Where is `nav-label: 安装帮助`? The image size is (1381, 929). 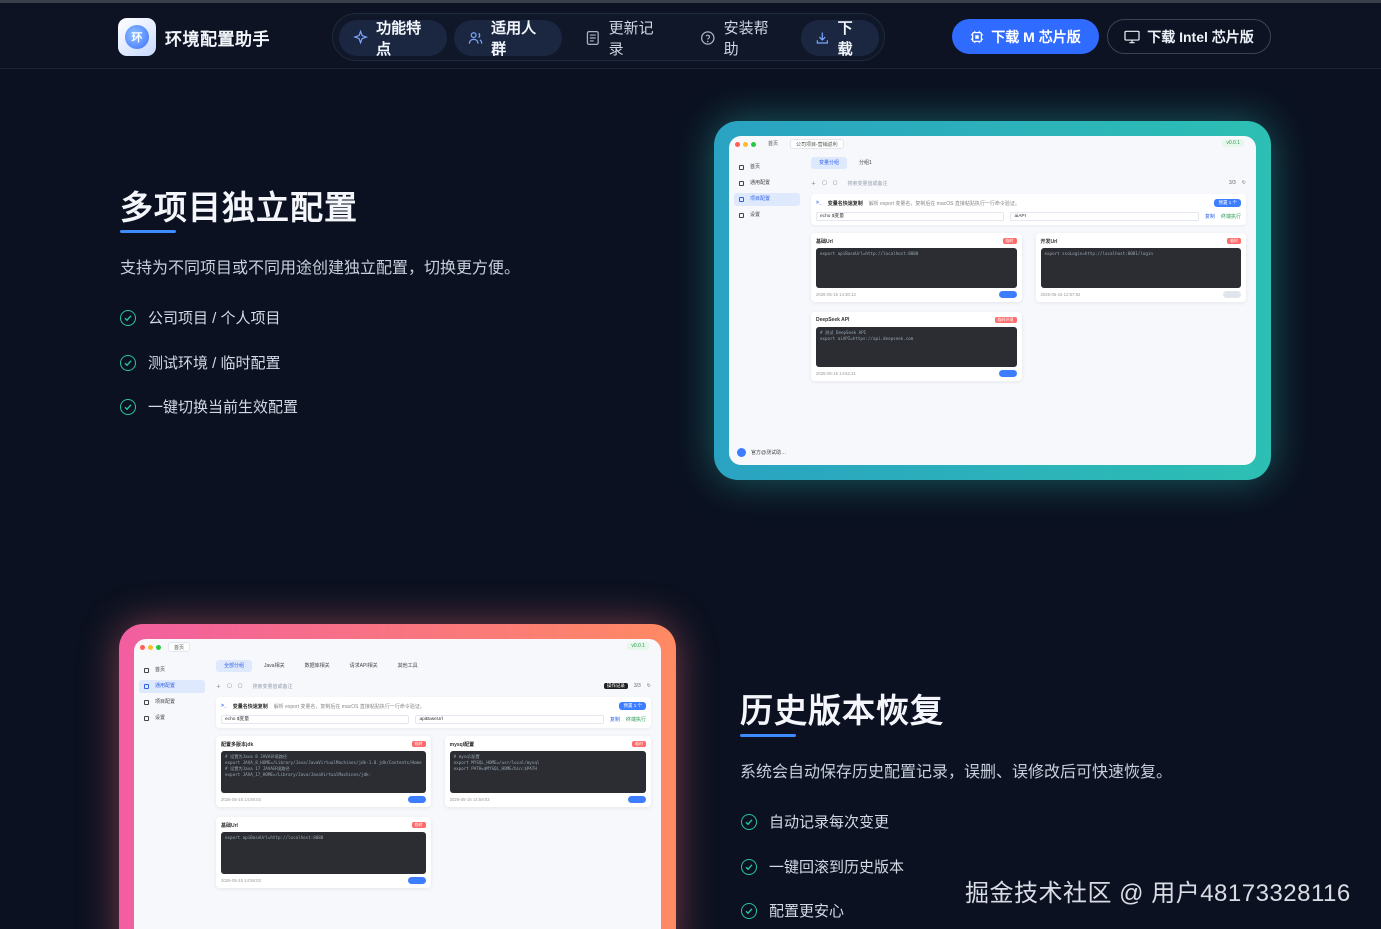 nav-label: 安装帮助 is located at coordinates (746, 39).